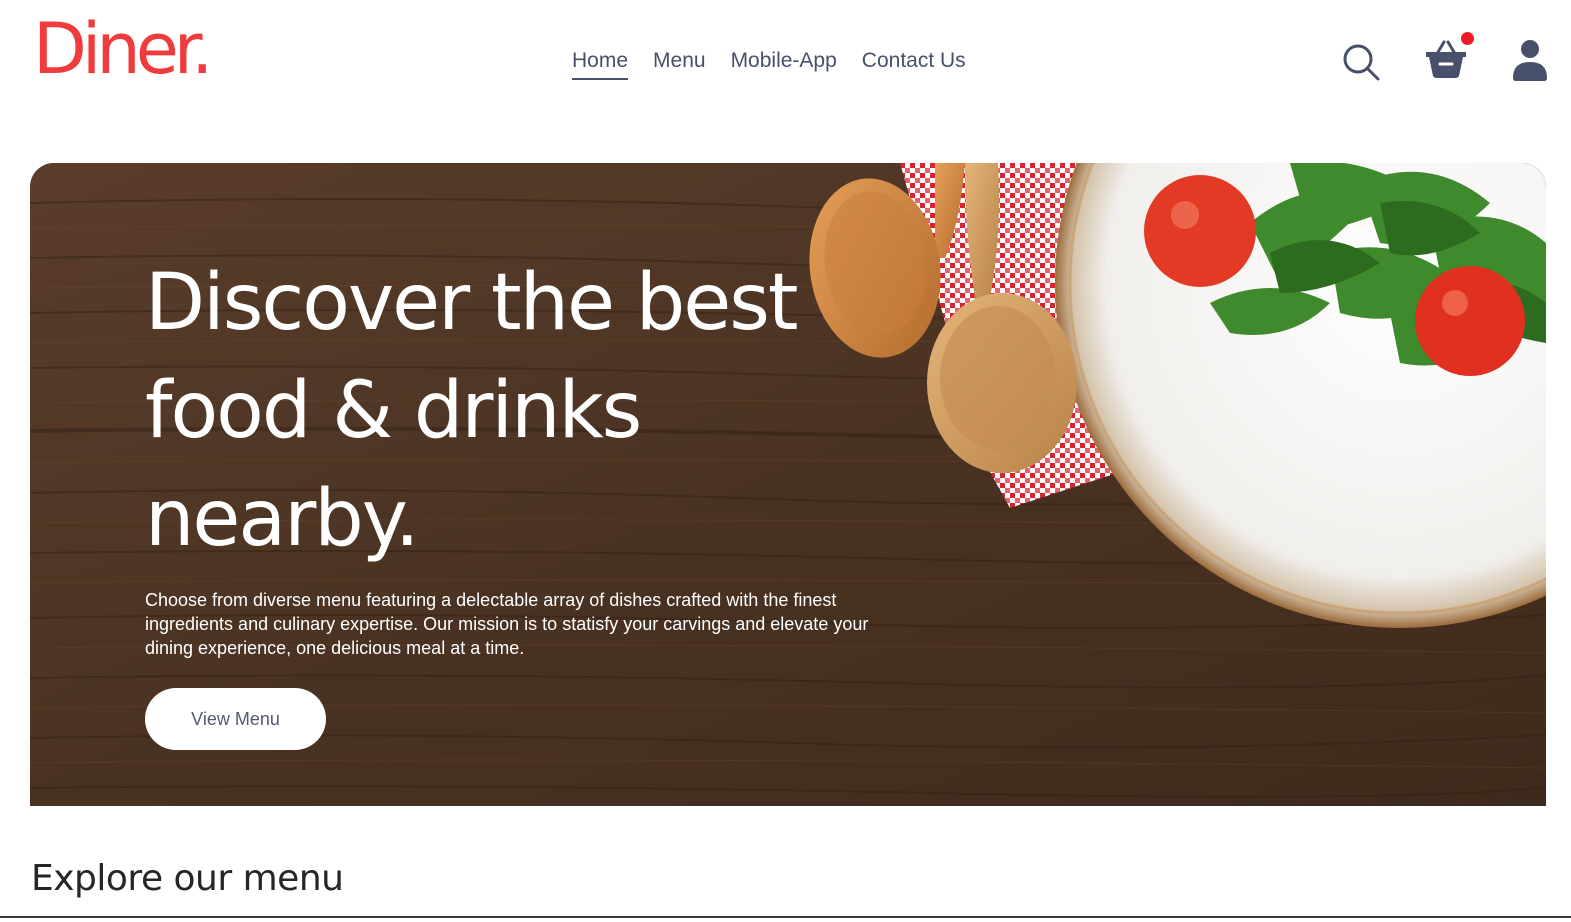 The width and height of the screenshot is (1571, 922). What do you see at coordinates (1530, 60) in the screenshot?
I see `profile-icon` at bounding box center [1530, 60].